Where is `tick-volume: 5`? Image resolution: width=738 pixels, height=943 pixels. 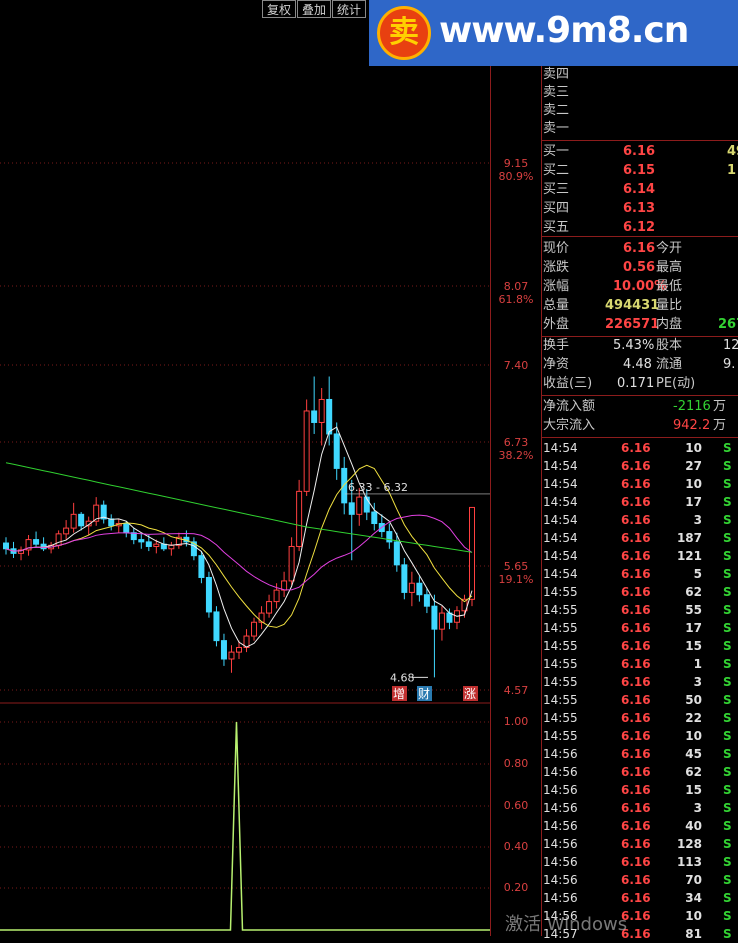
tick-volume: 5 is located at coordinates (697, 574).